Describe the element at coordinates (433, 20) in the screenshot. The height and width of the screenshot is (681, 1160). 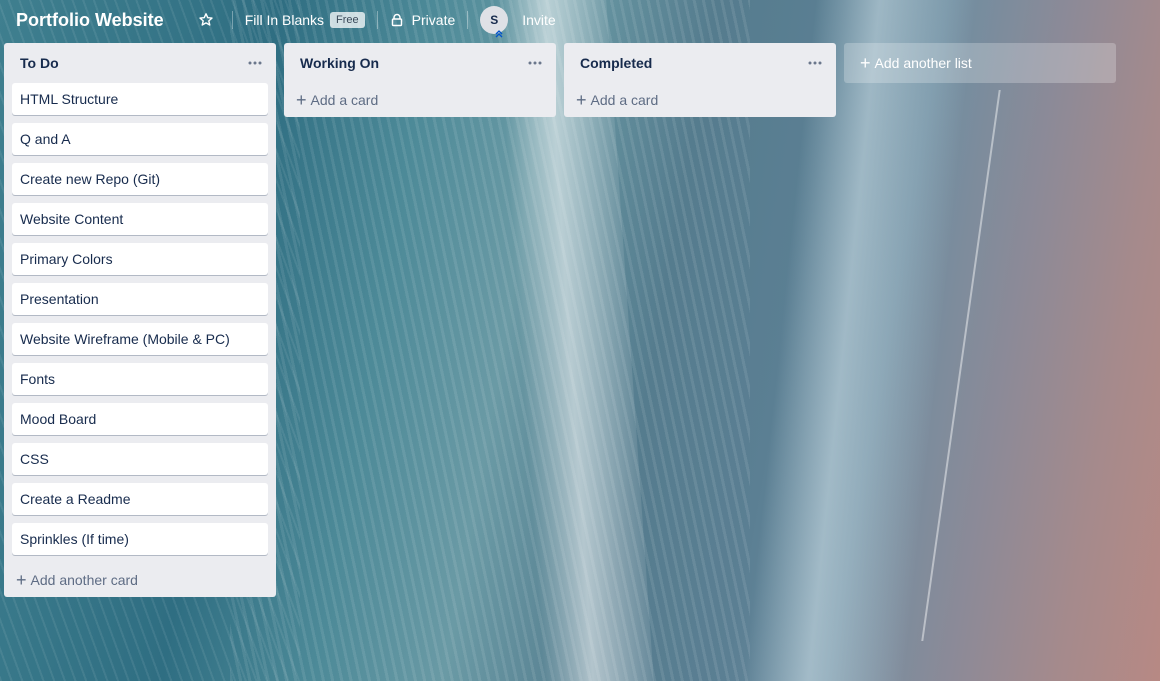
I see `visibility-label: Private` at that location.